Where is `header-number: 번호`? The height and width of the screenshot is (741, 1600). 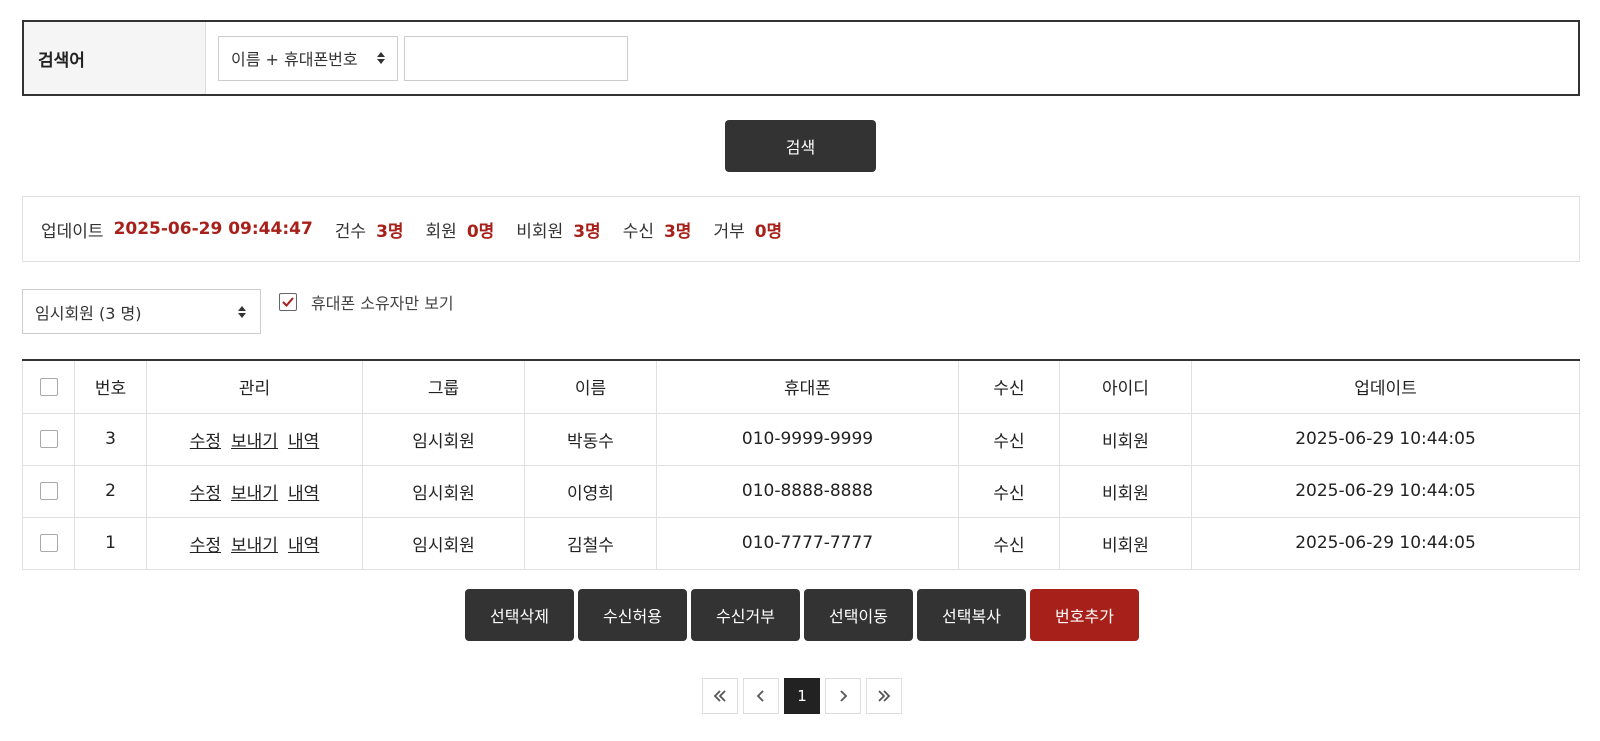
header-number: 번호 is located at coordinates (110, 386).